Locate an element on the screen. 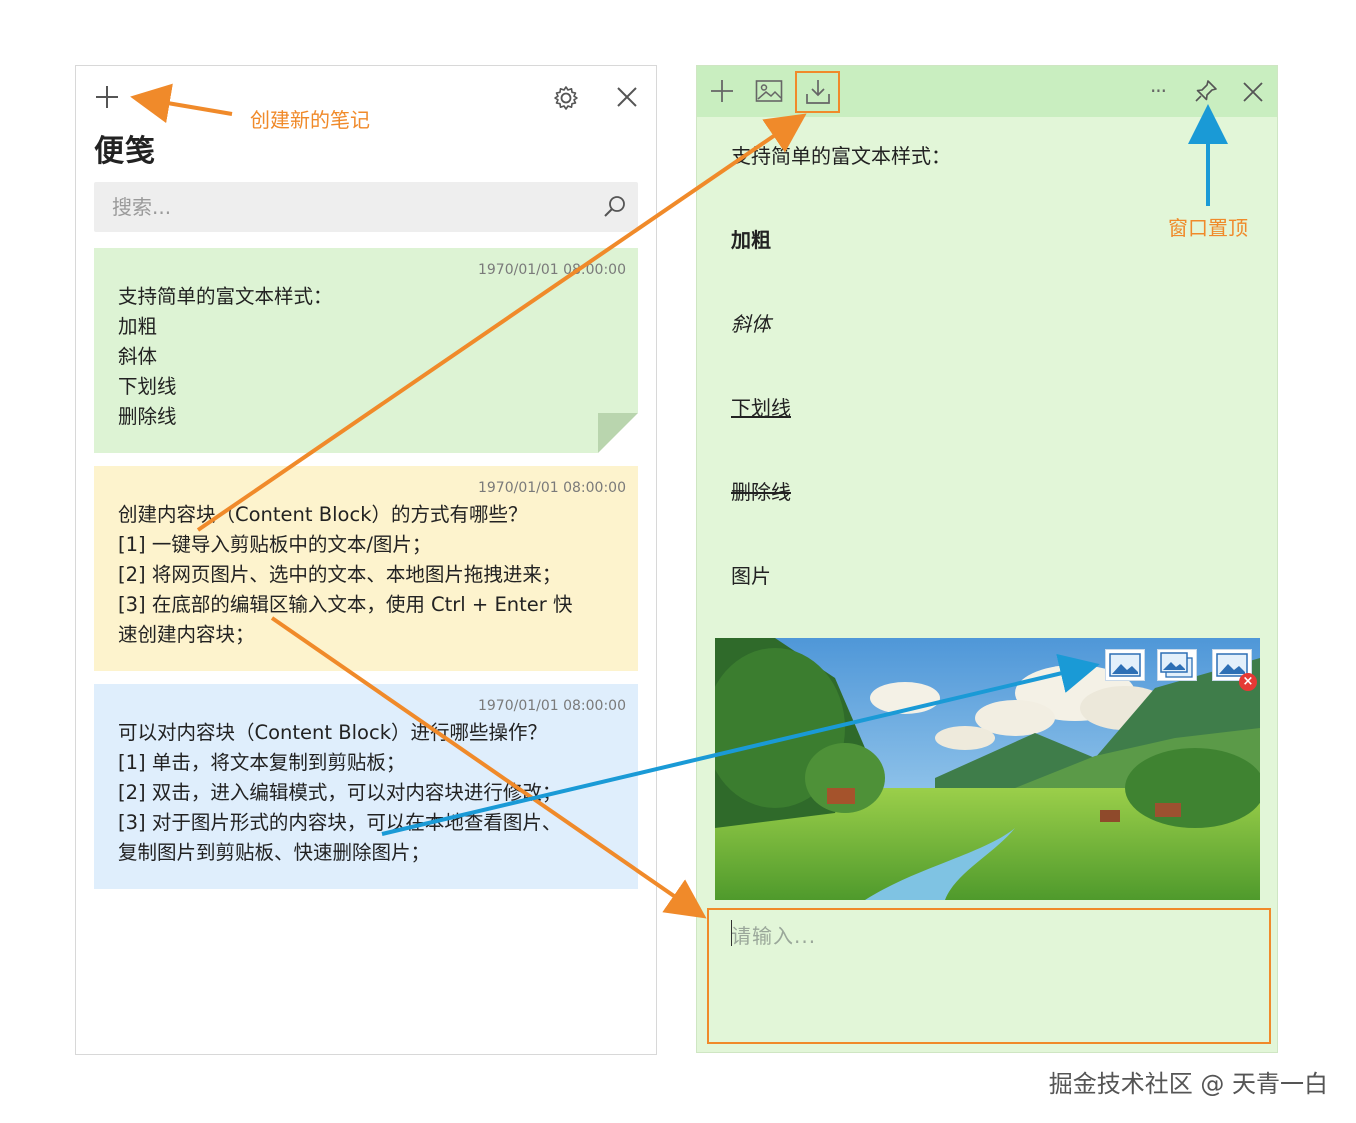 The width and height of the screenshot is (1356, 1123). note-line: [2] 双击，进入编辑模式，可以对内容块进行修改； is located at coordinates (340, 792).